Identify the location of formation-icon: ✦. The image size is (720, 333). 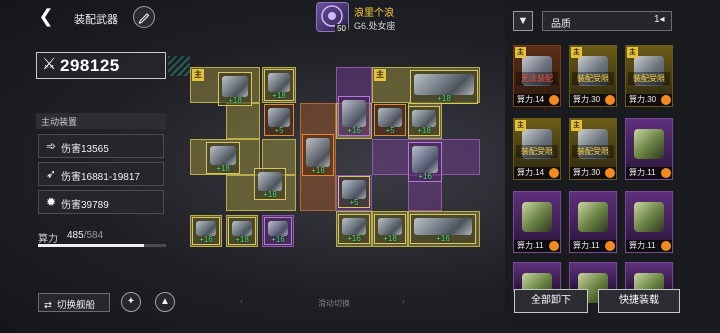
(131, 301).